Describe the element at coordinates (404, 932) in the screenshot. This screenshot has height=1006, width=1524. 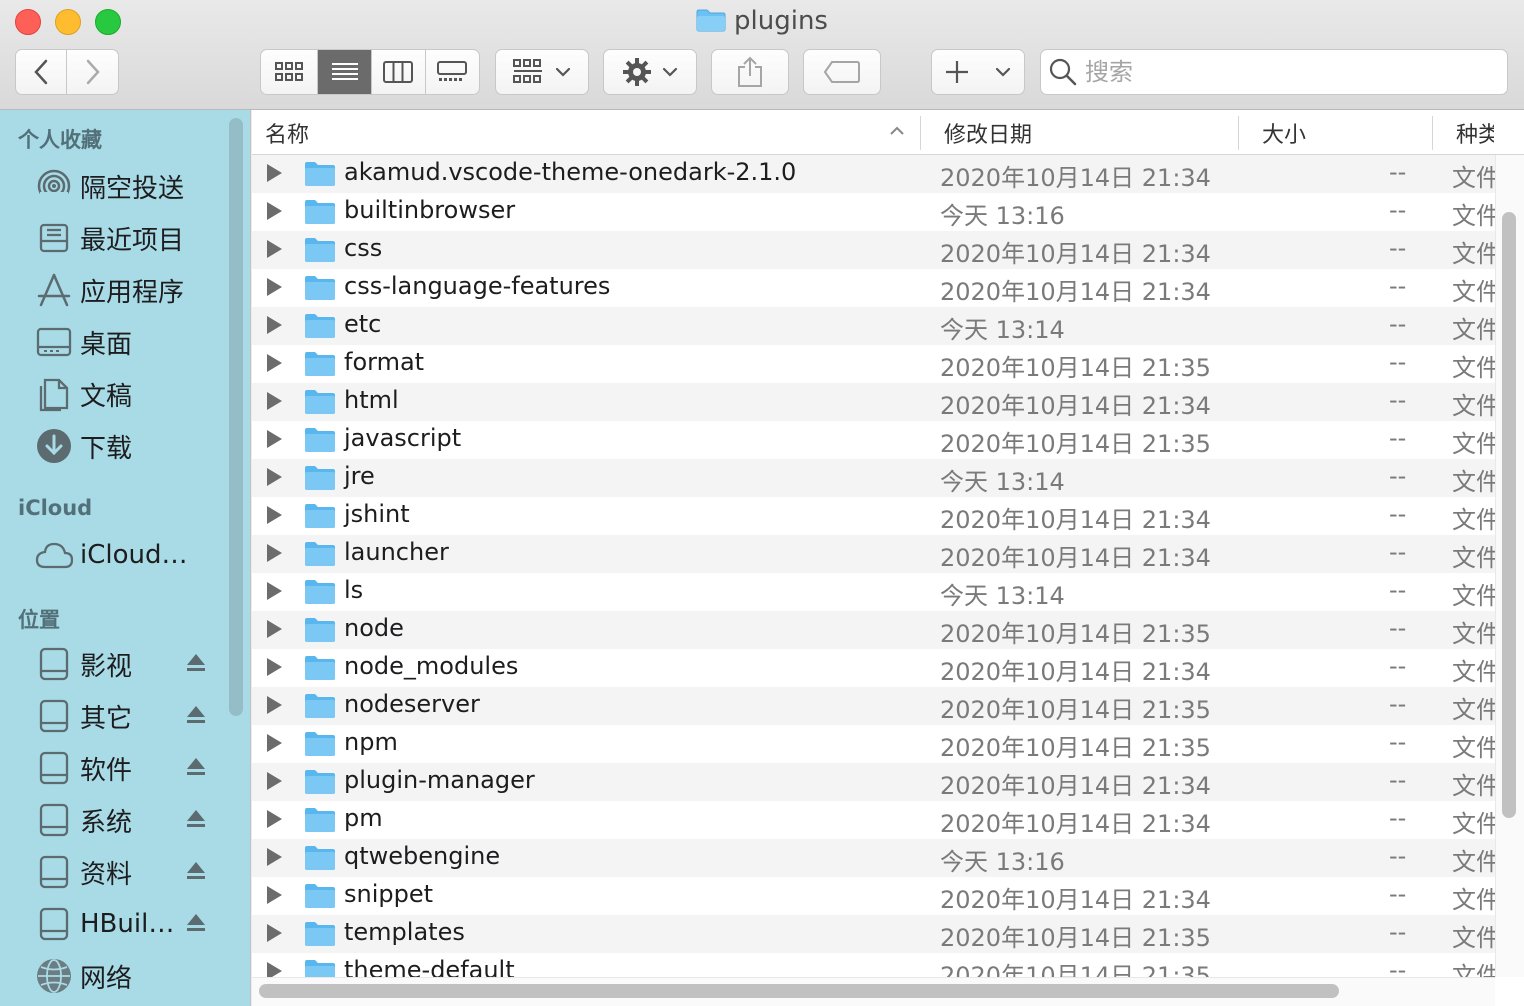
I see `file-name: templates` at that location.